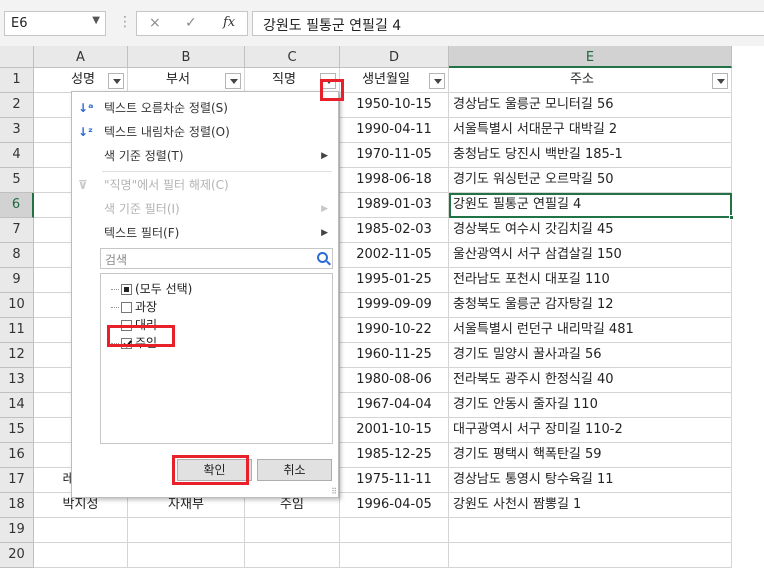 This screenshot has width=764, height=572. I want to click on filter-option-gwajang: 과장, so click(134, 307).